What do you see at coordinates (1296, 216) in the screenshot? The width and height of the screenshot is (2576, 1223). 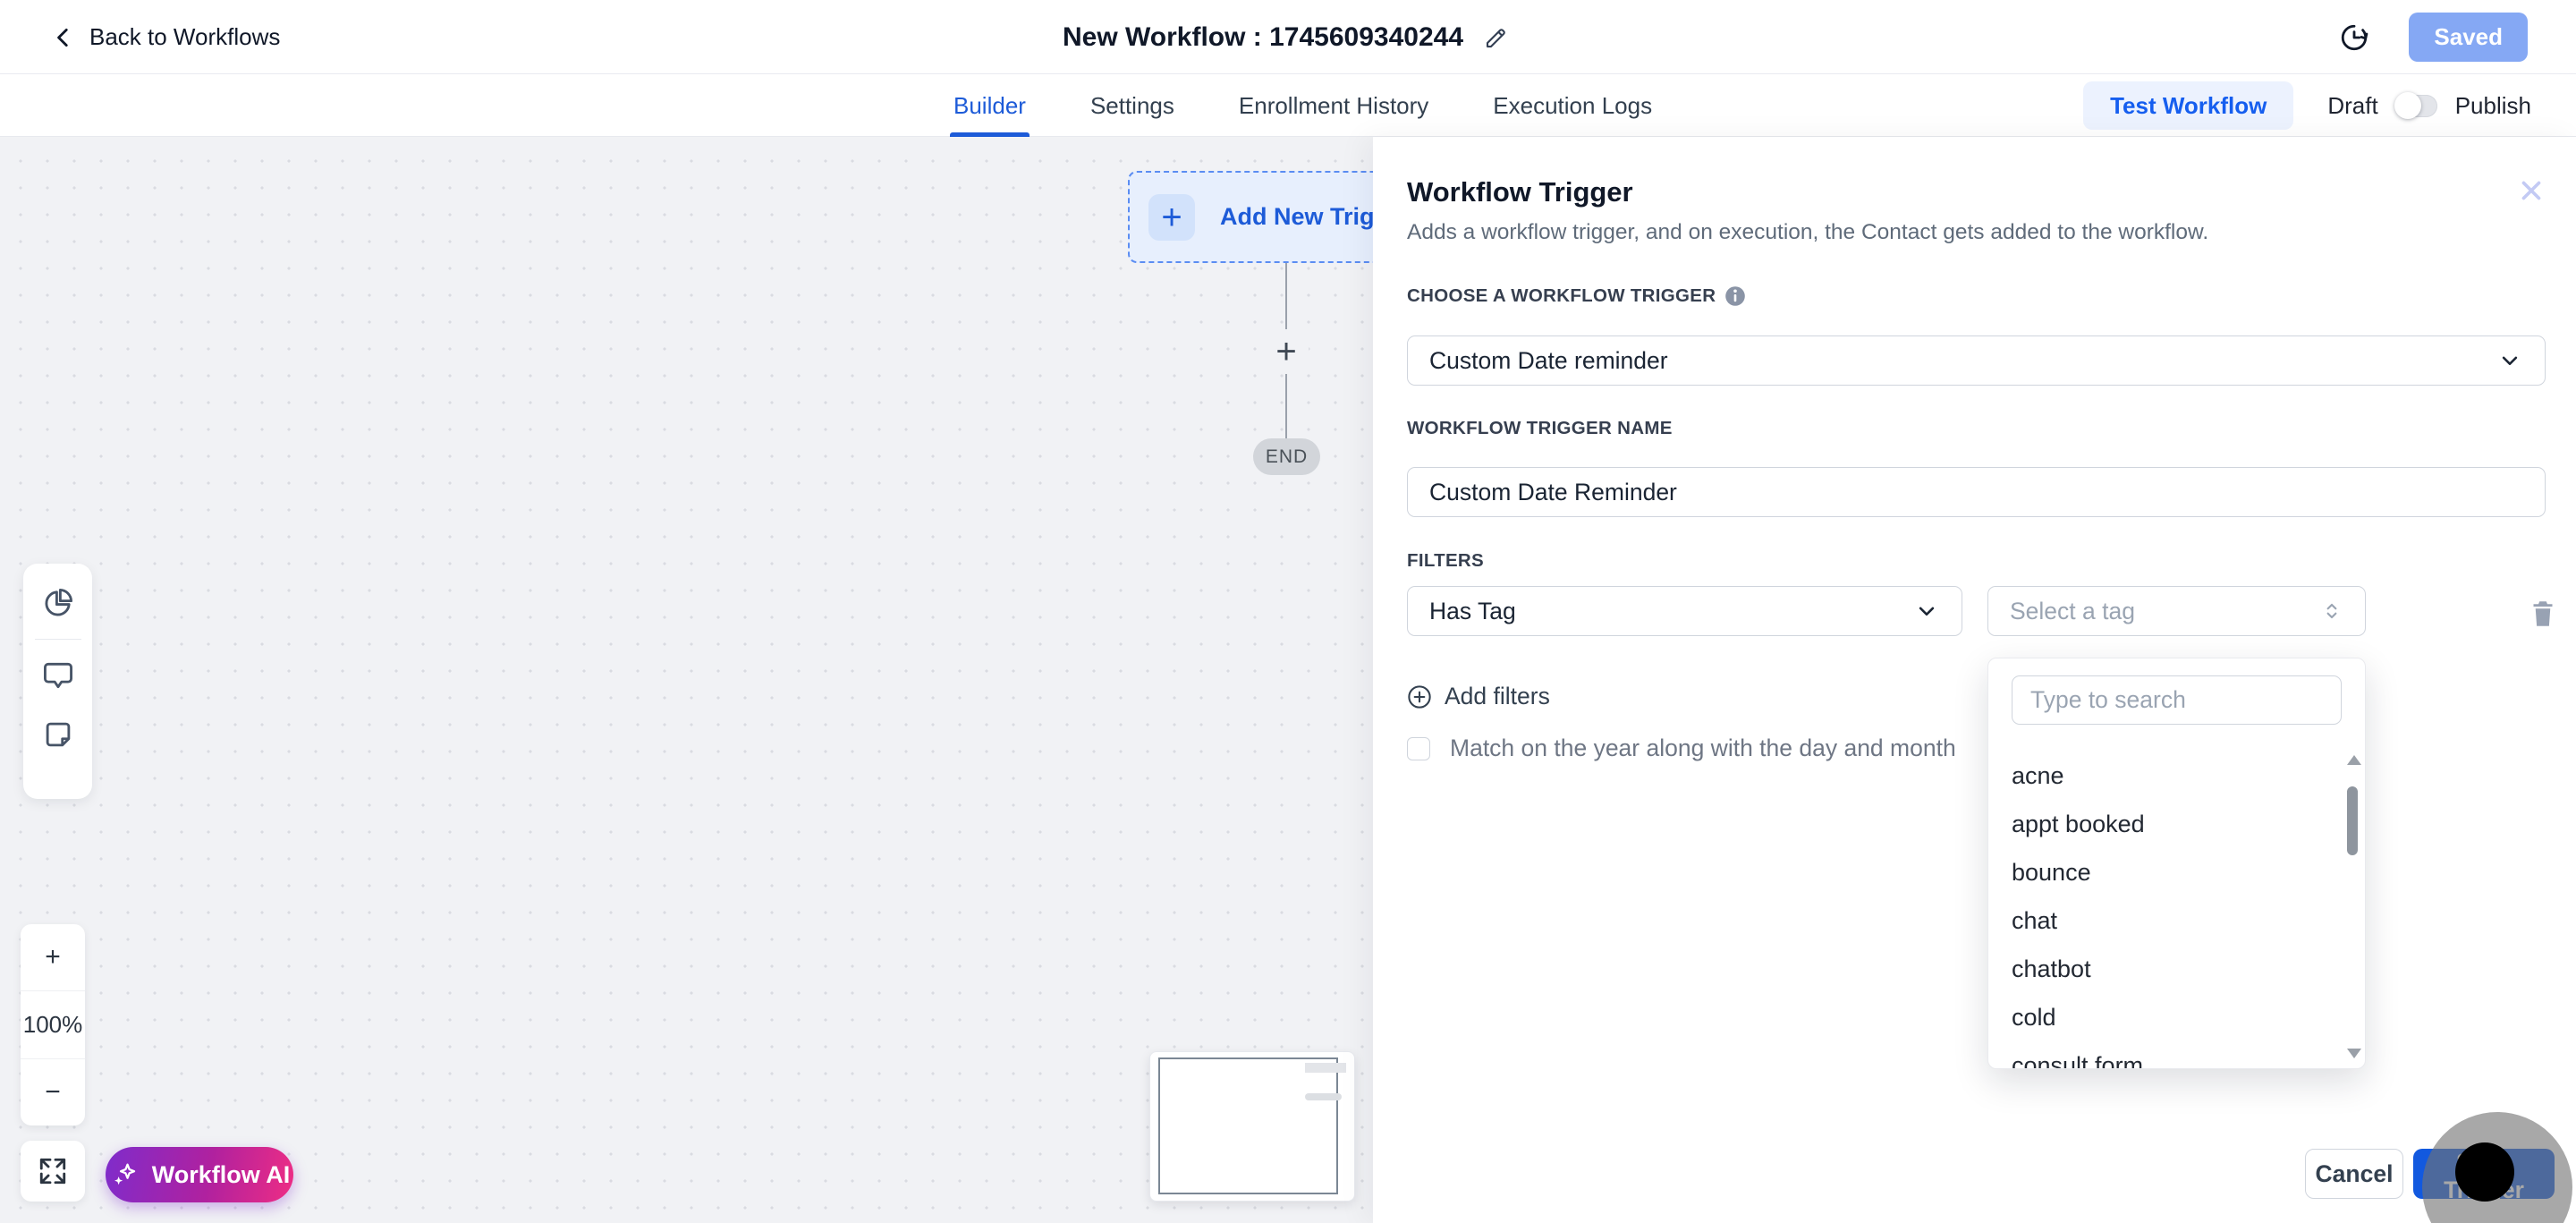 I see `add-new-trigger-label: Add New Trigger` at bounding box center [1296, 216].